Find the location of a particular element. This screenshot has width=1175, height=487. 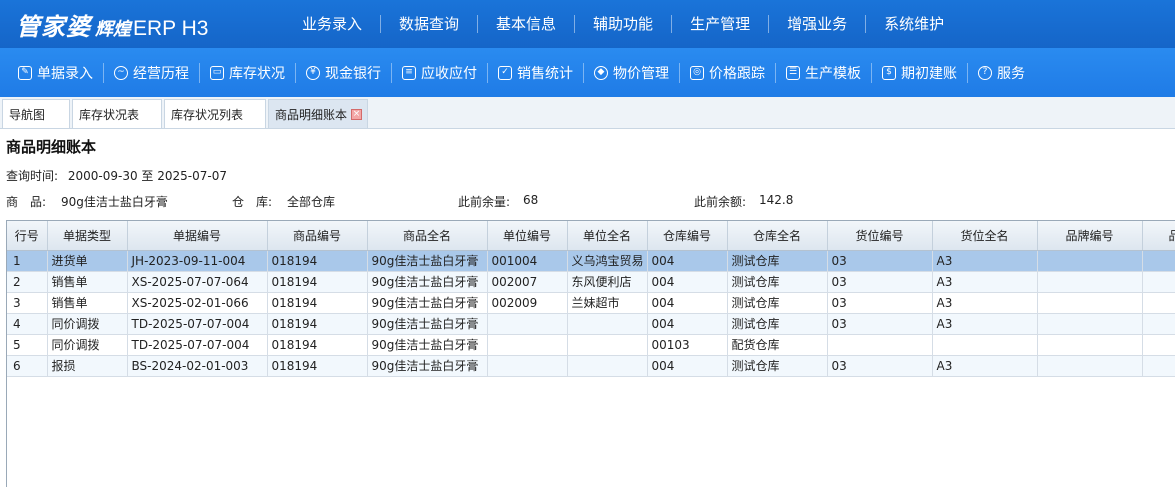

column-header: 货位编号 is located at coordinates (880, 236).